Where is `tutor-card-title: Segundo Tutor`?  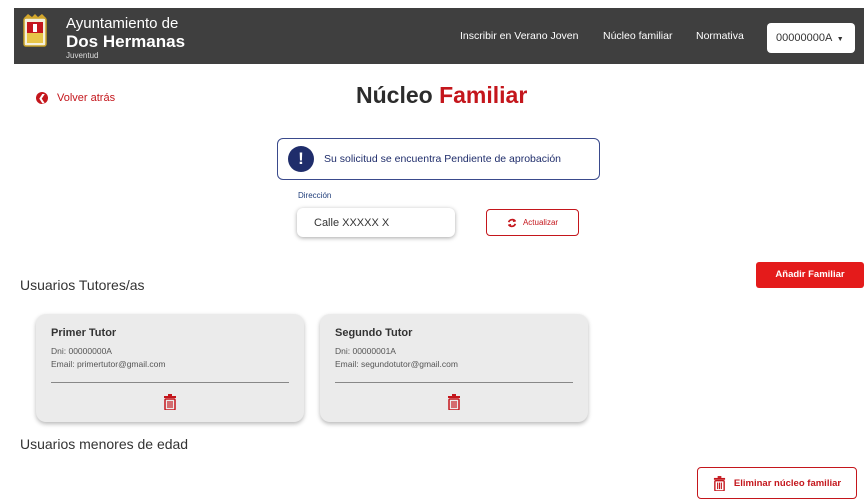 tutor-card-title: Segundo Tutor is located at coordinates (374, 333).